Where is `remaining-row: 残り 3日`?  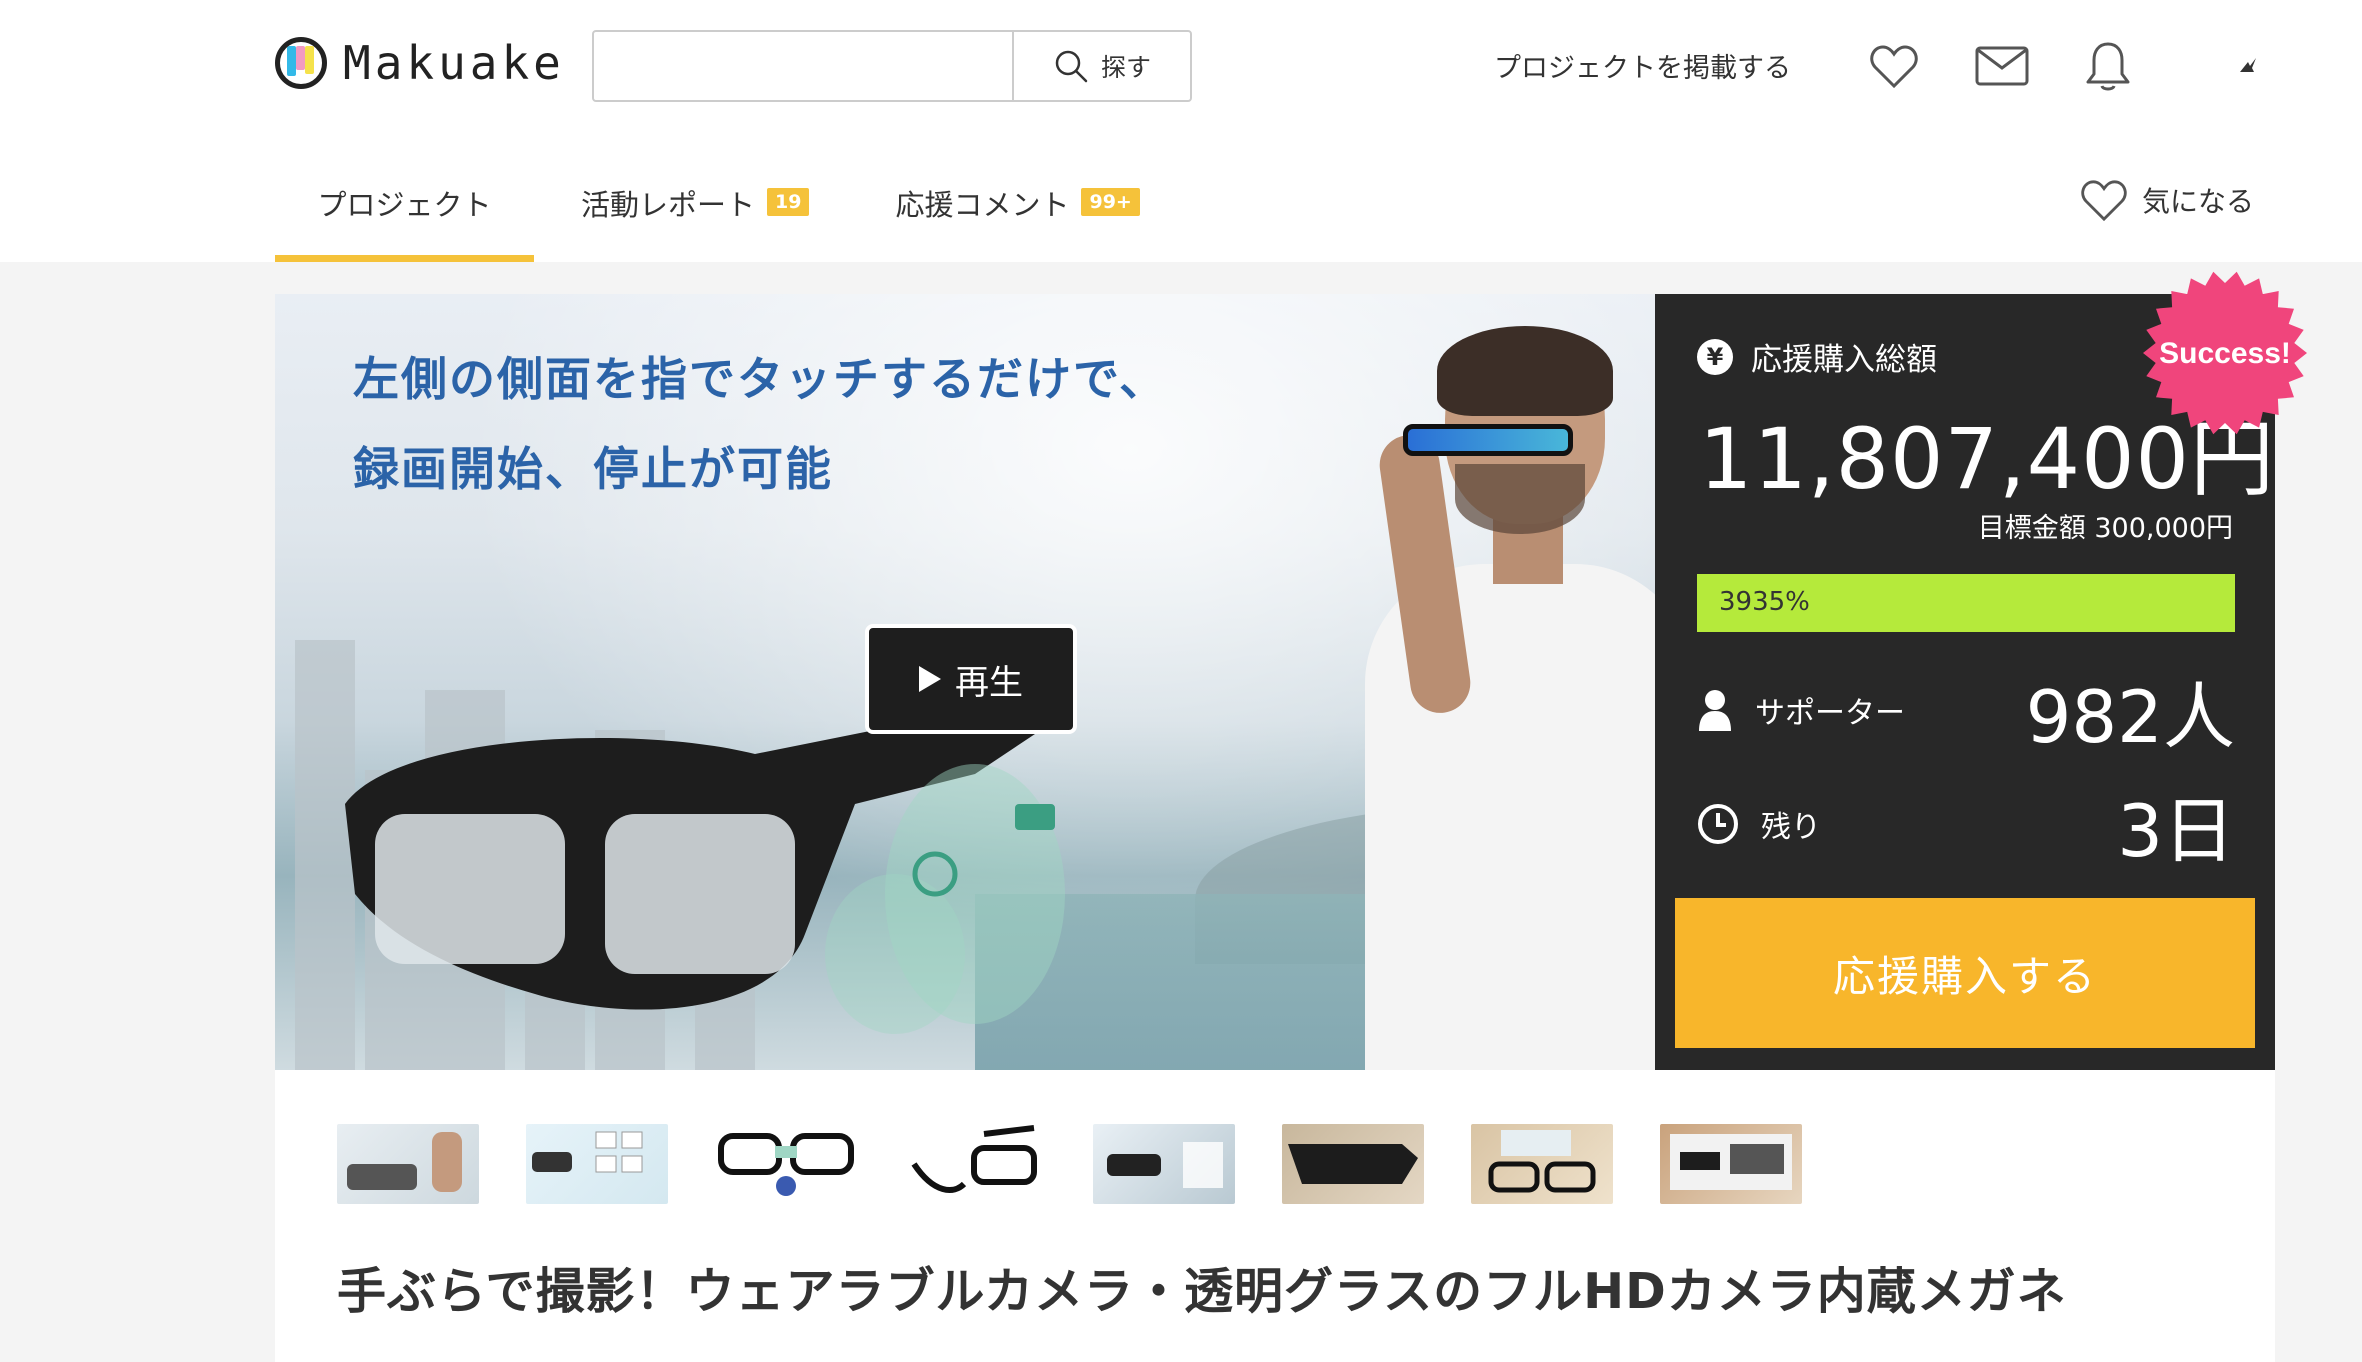 remaining-row: 残り 3日 is located at coordinates (1966, 828).